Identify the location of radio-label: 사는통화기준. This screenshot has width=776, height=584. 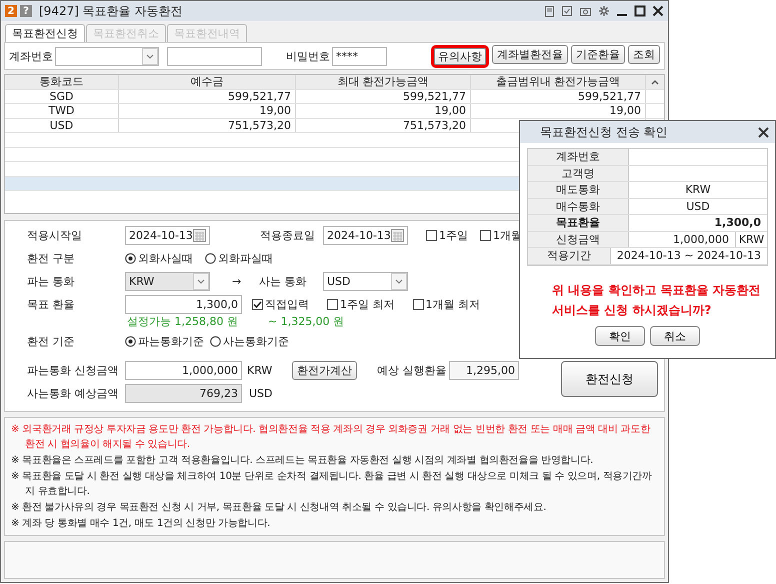
(256, 341).